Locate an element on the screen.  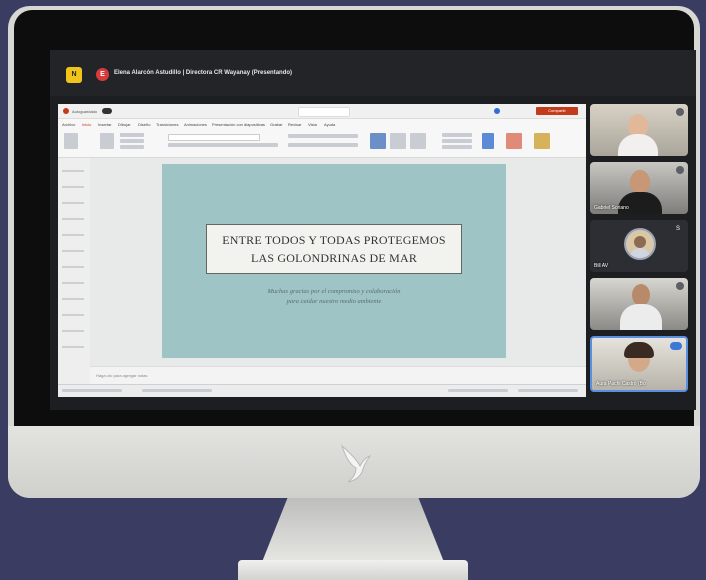
tab-vista: Vista is located at coordinates (312, 124).